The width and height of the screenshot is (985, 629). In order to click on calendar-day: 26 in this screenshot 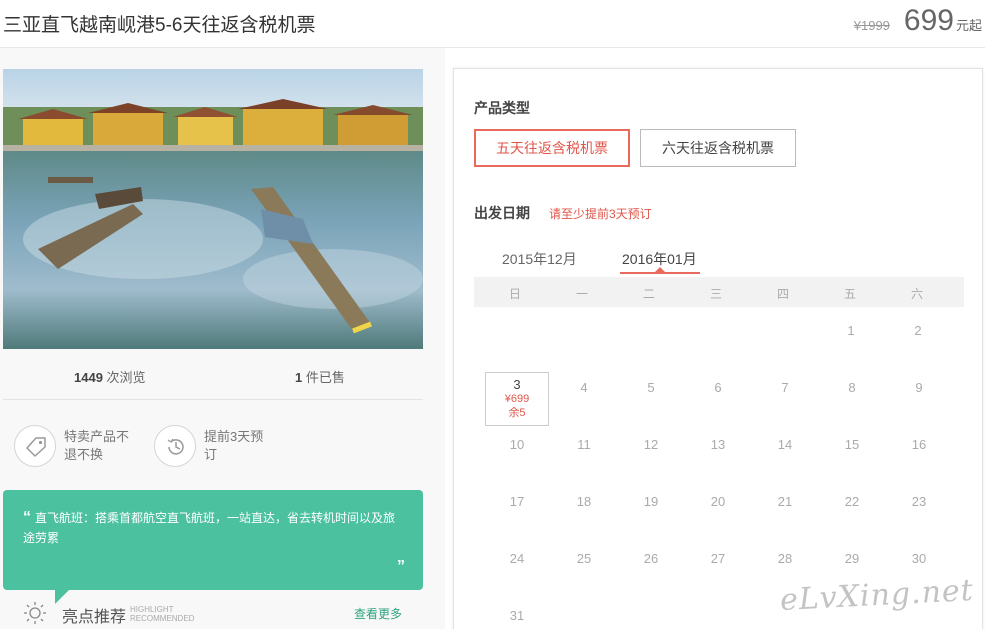, I will do `click(651, 558)`.